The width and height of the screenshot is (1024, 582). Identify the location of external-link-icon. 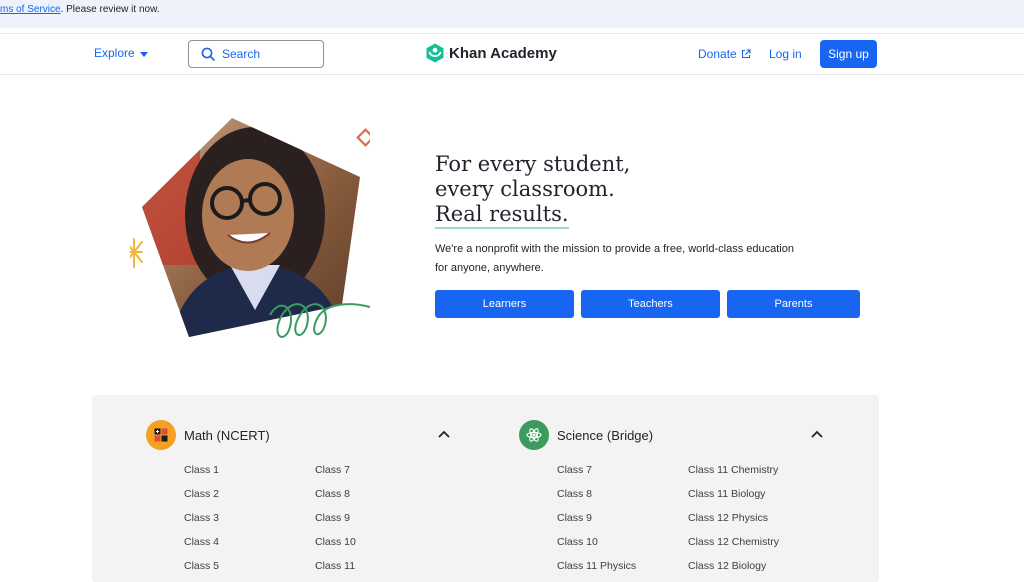
(746, 54).